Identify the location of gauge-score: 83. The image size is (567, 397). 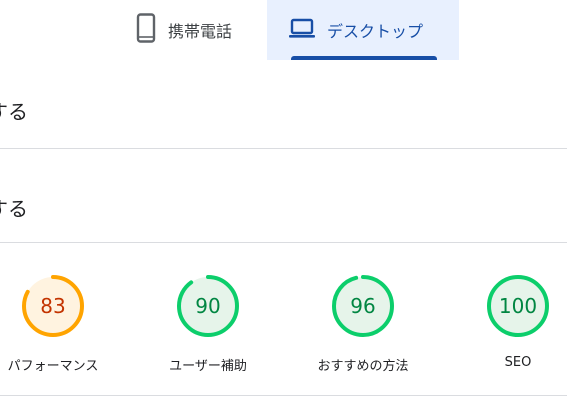
(52, 306).